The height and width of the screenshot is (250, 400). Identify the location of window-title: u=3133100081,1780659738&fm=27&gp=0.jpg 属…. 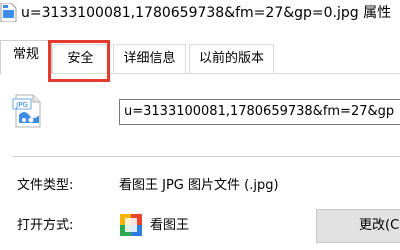
(206, 13).